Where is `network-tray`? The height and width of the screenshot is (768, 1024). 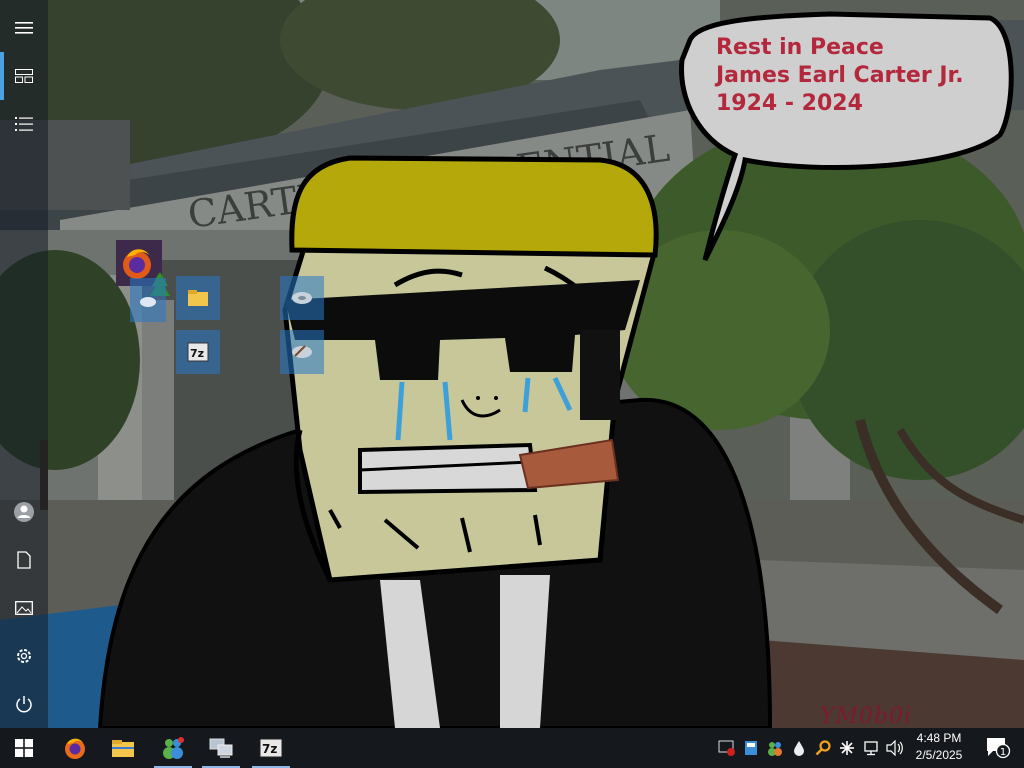
network-tray is located at coordinates (871, 748).